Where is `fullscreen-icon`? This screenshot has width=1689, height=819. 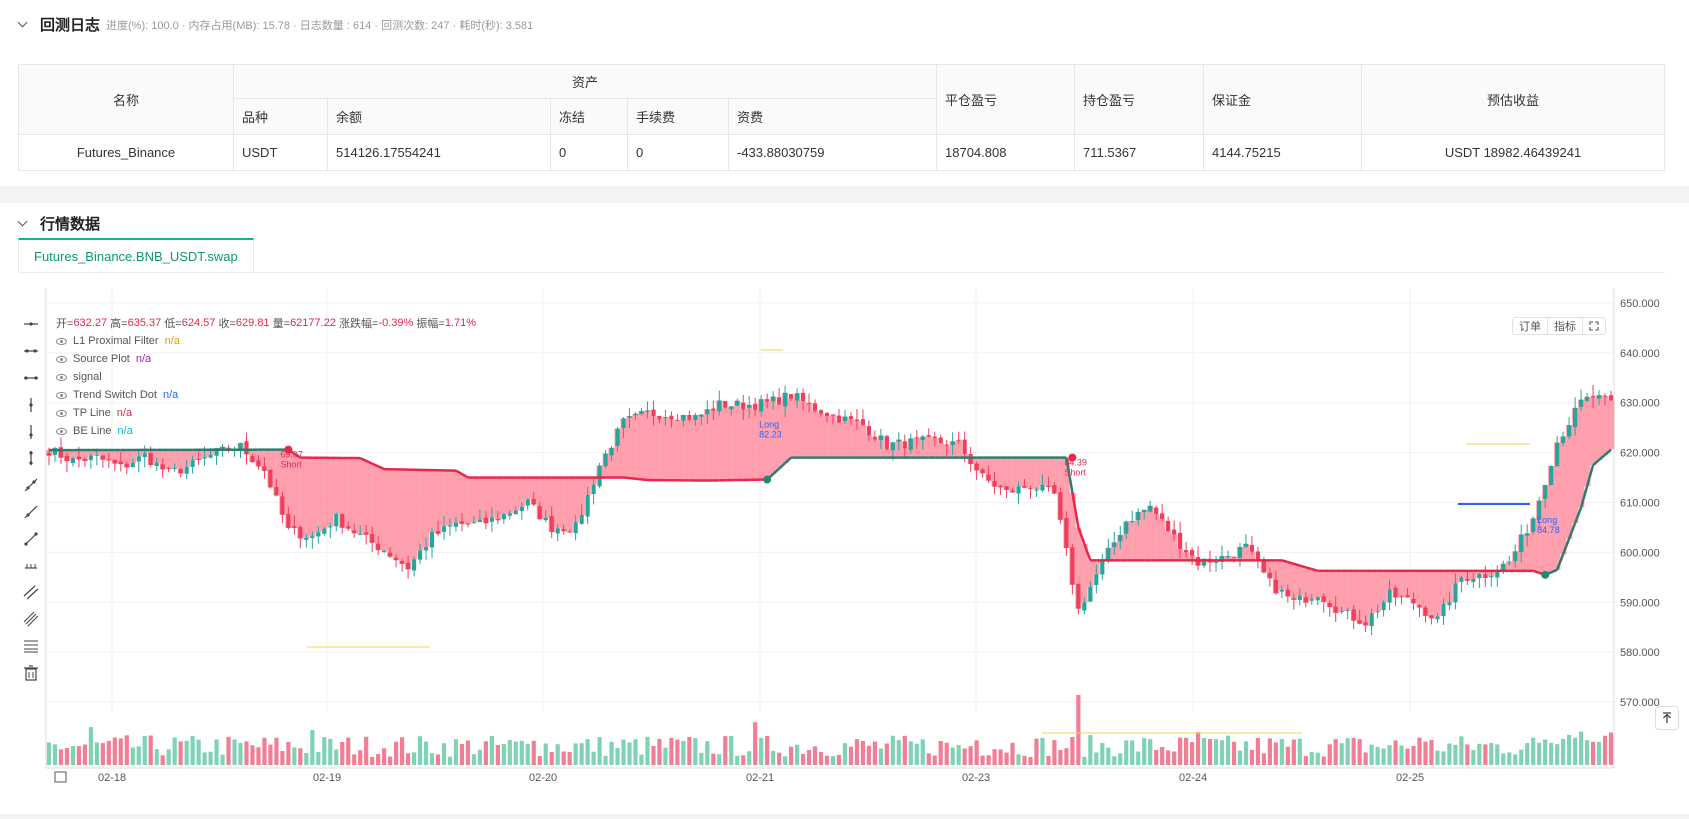 fullscreen-icon is located at coordinates (1594, 326).